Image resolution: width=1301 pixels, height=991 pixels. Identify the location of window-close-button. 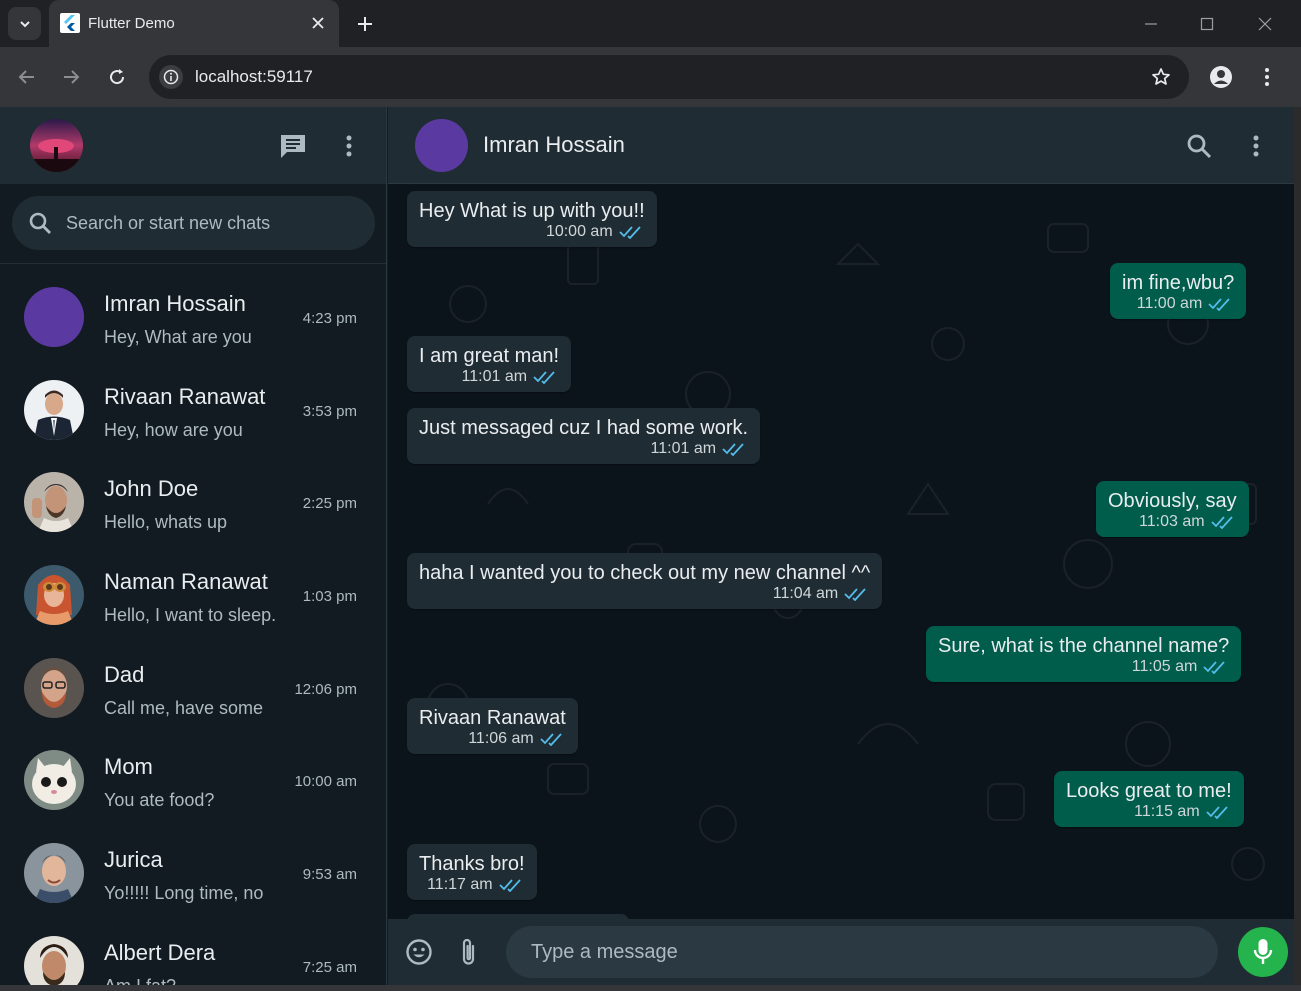
(1265, 24).